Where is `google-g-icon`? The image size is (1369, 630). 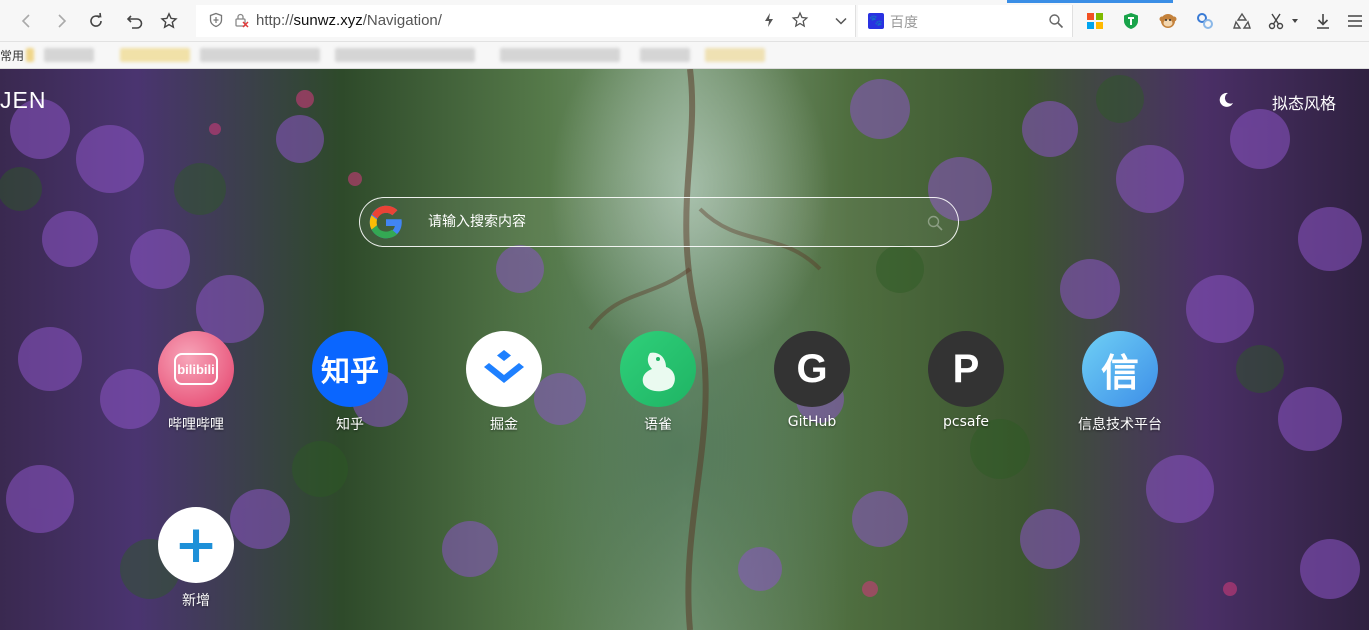
google-g-icon is located at coordinates (386, 222).